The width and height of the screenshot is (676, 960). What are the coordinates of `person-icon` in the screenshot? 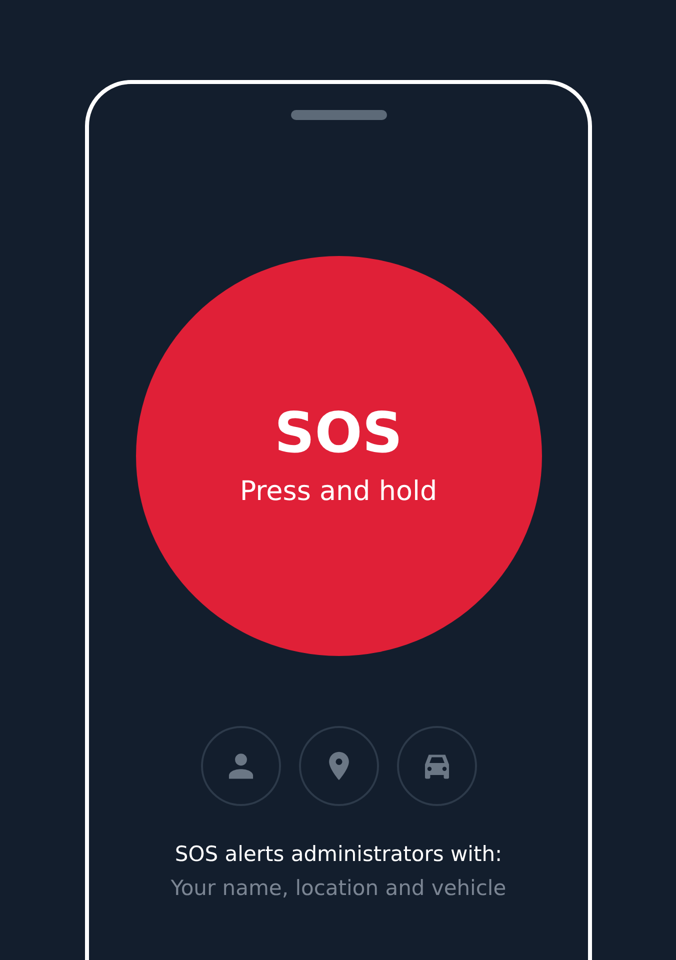 It's located at (240, 766).